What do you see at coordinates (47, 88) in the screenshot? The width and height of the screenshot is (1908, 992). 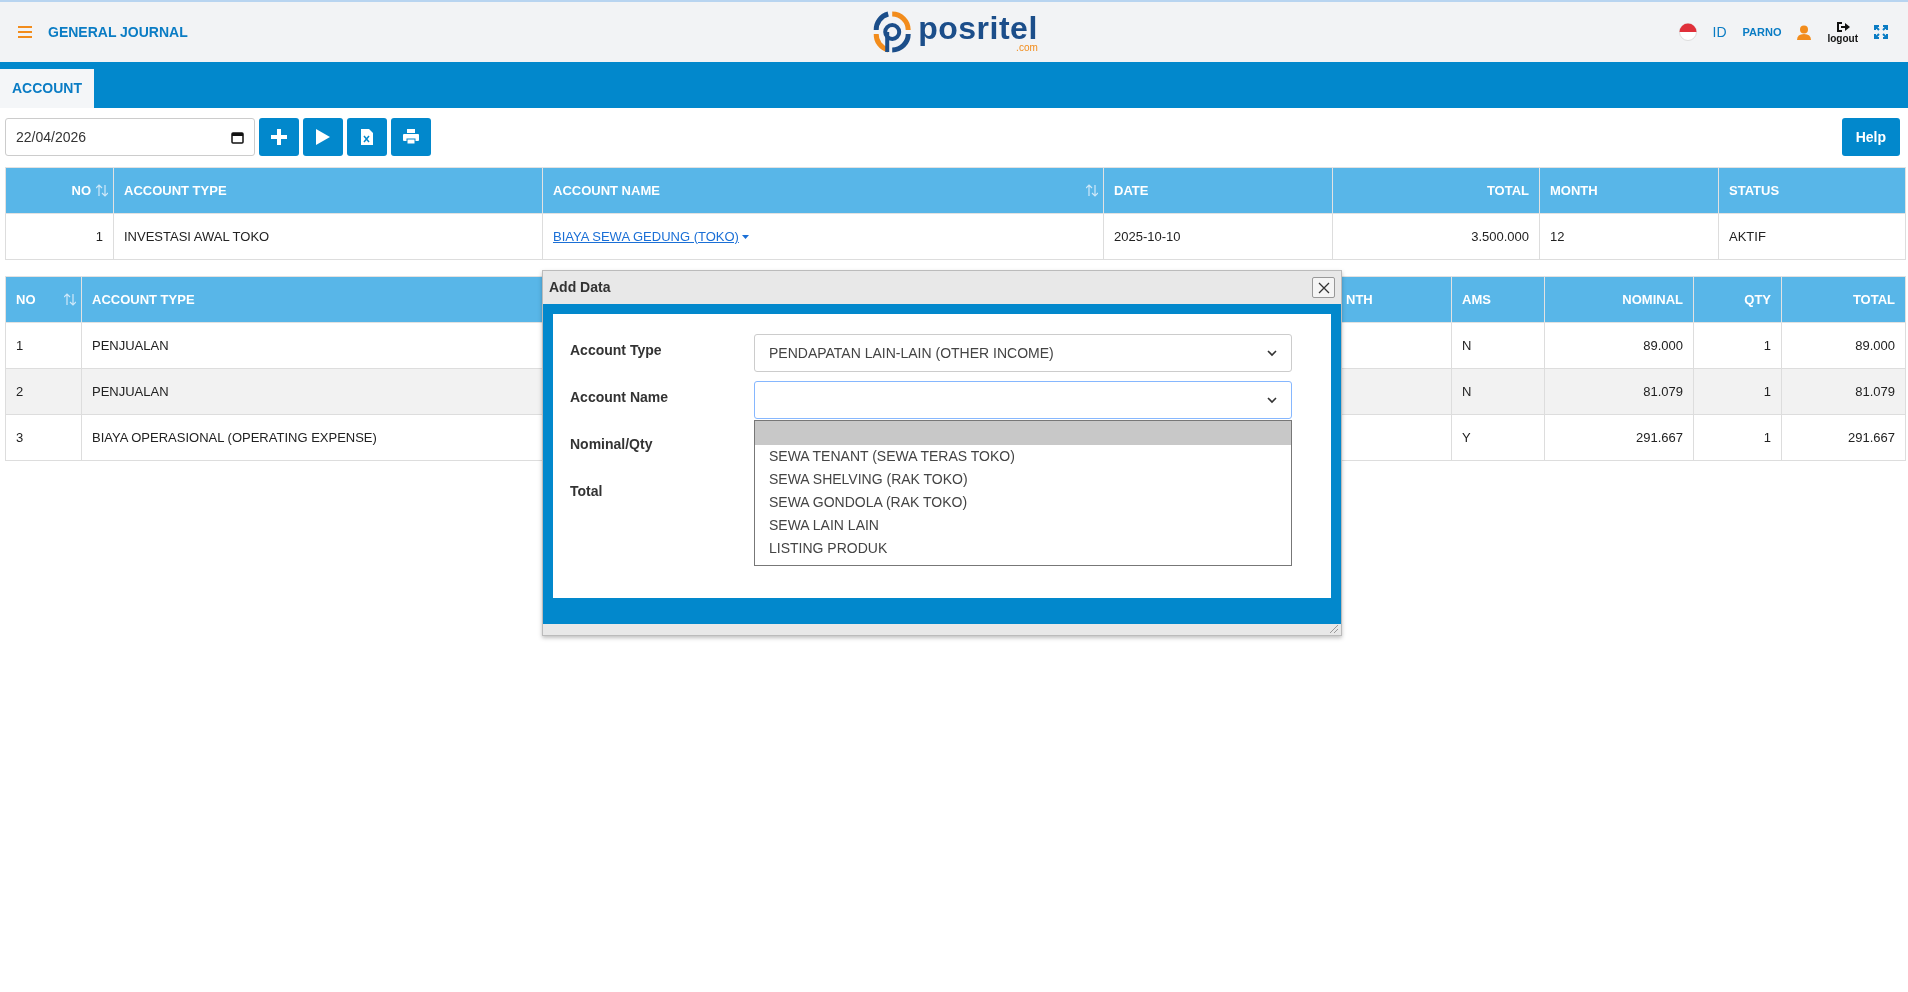 I see `tab: ACCOUNT` at bounding box center [47, 88].